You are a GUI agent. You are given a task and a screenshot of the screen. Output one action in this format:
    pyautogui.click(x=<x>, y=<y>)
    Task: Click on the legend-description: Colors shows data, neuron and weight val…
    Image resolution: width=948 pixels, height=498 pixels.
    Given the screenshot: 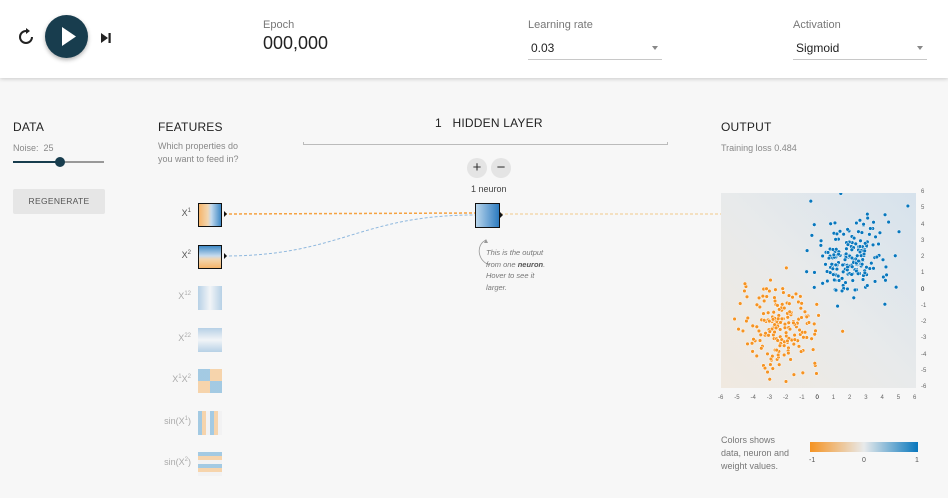 What is the action you would take?
    pyautogui.click(x=755, y=453)
    